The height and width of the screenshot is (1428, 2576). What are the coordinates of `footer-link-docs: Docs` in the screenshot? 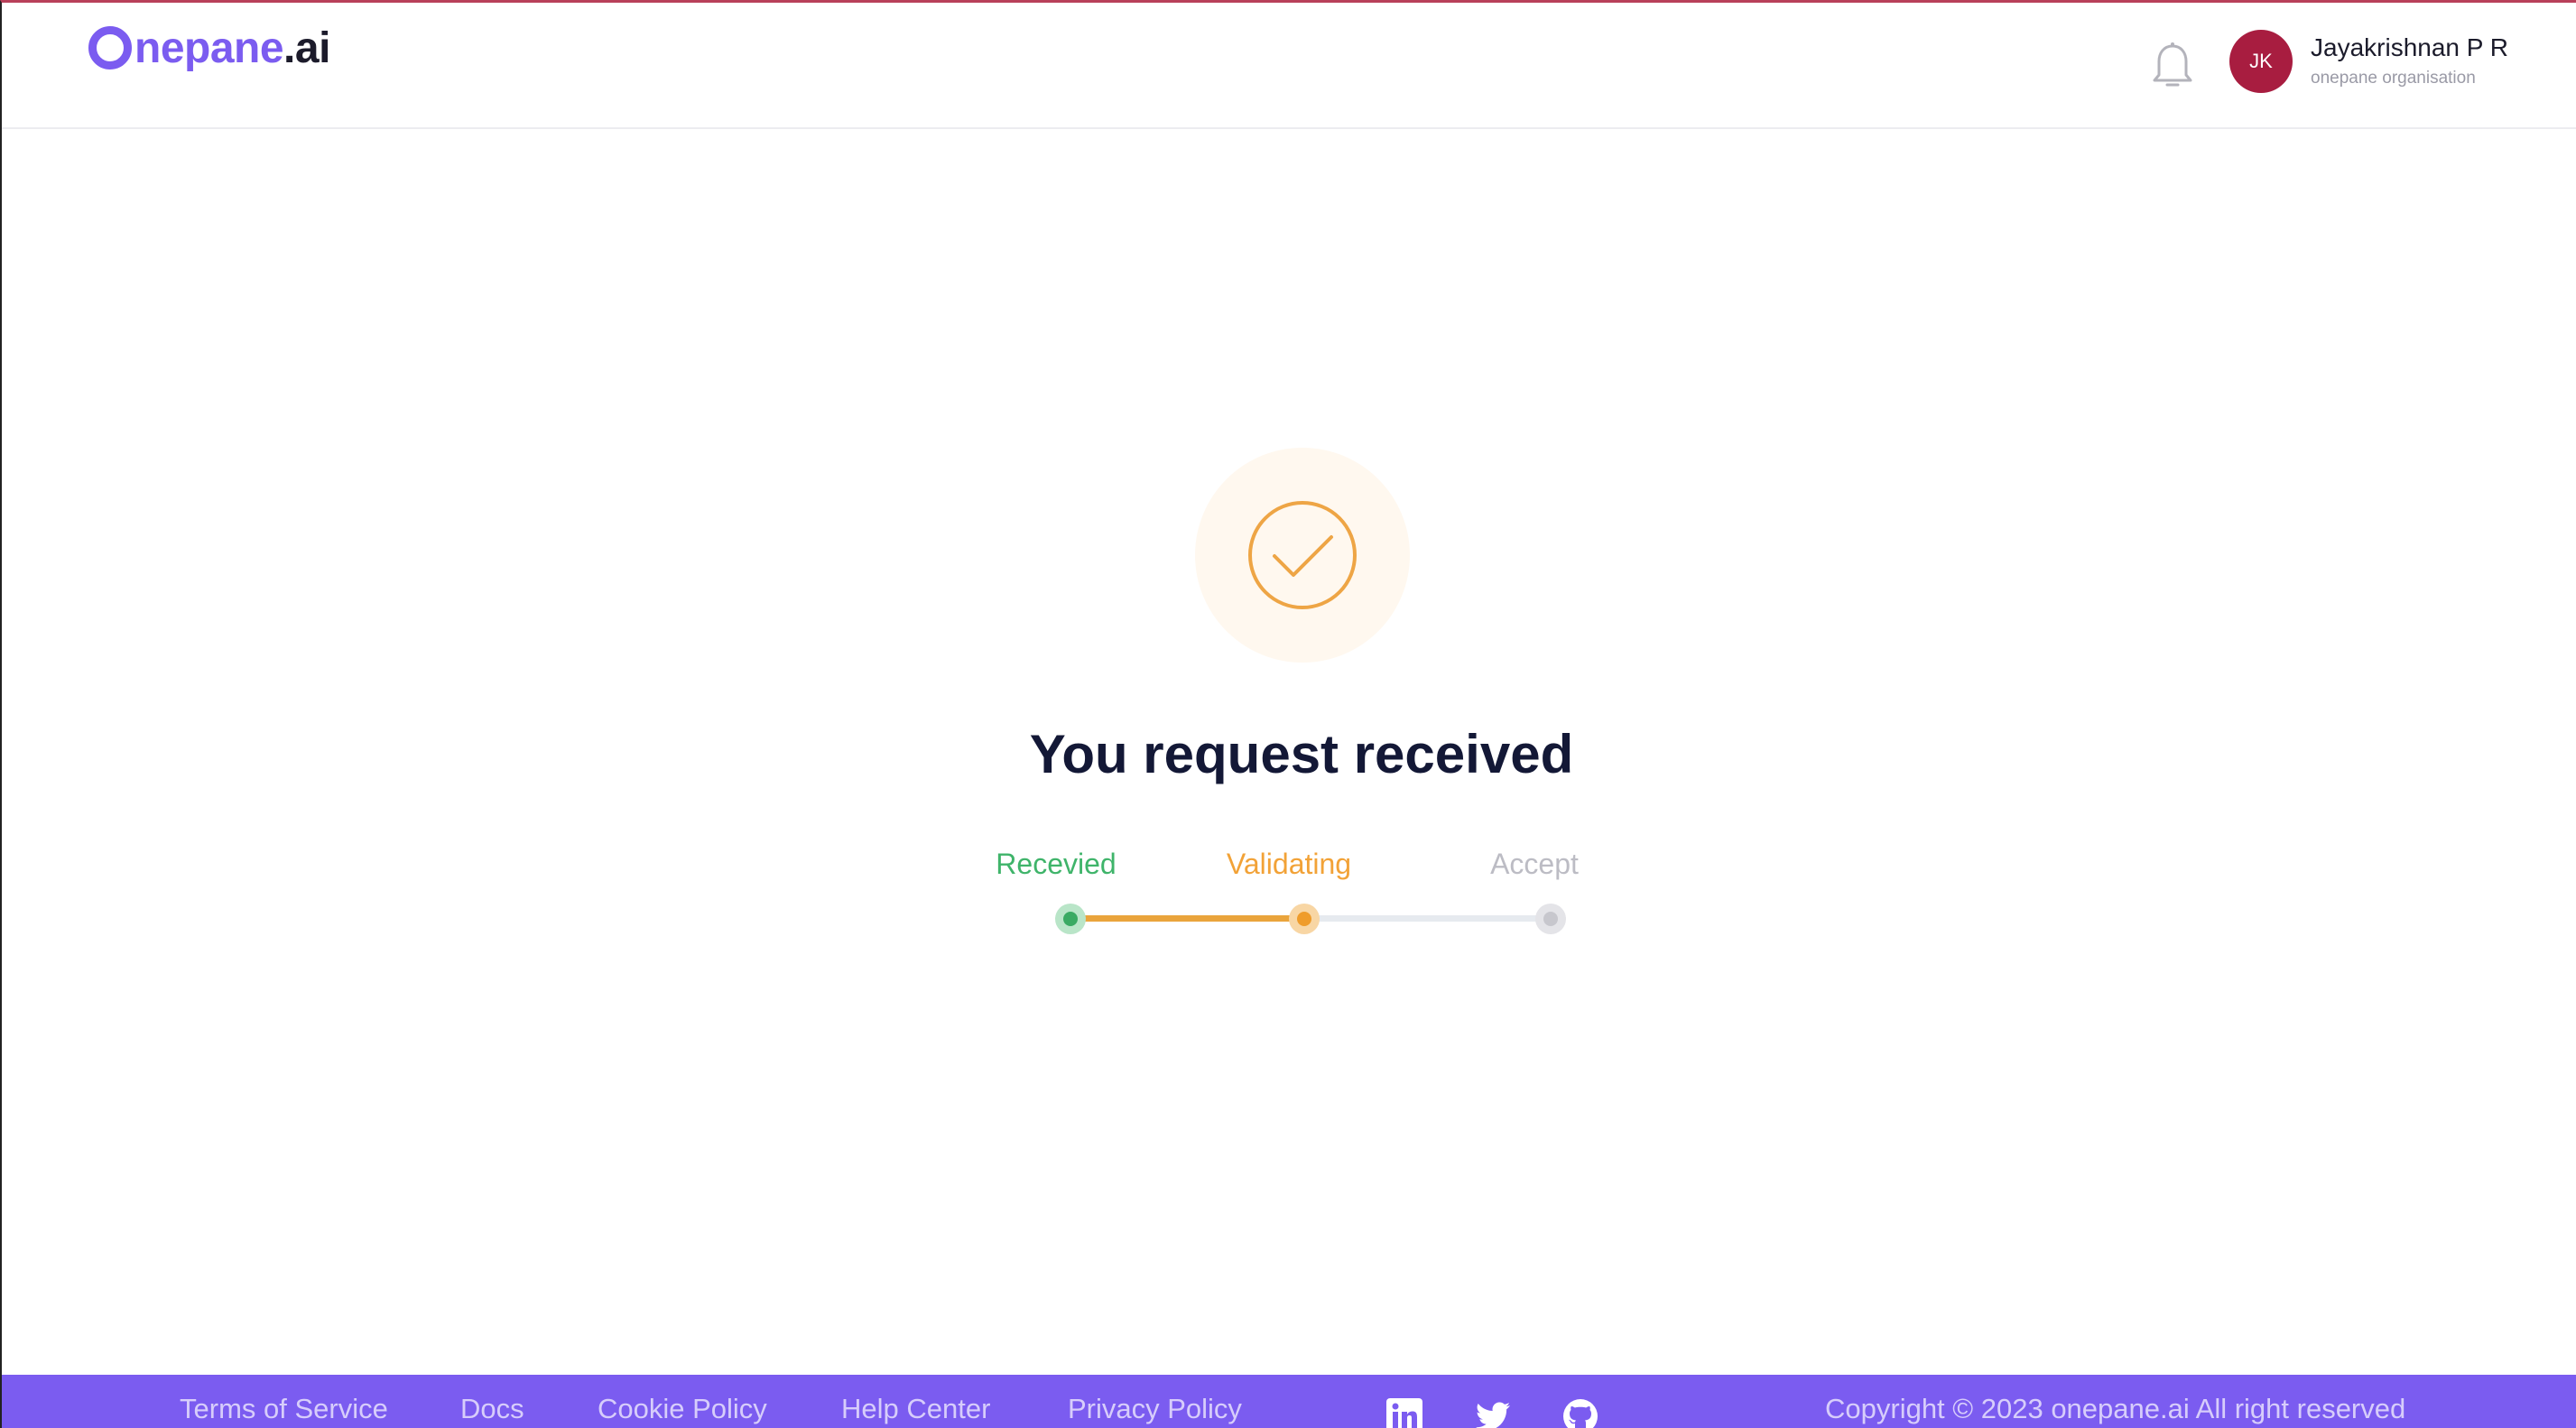 It's located at (492, 1409).